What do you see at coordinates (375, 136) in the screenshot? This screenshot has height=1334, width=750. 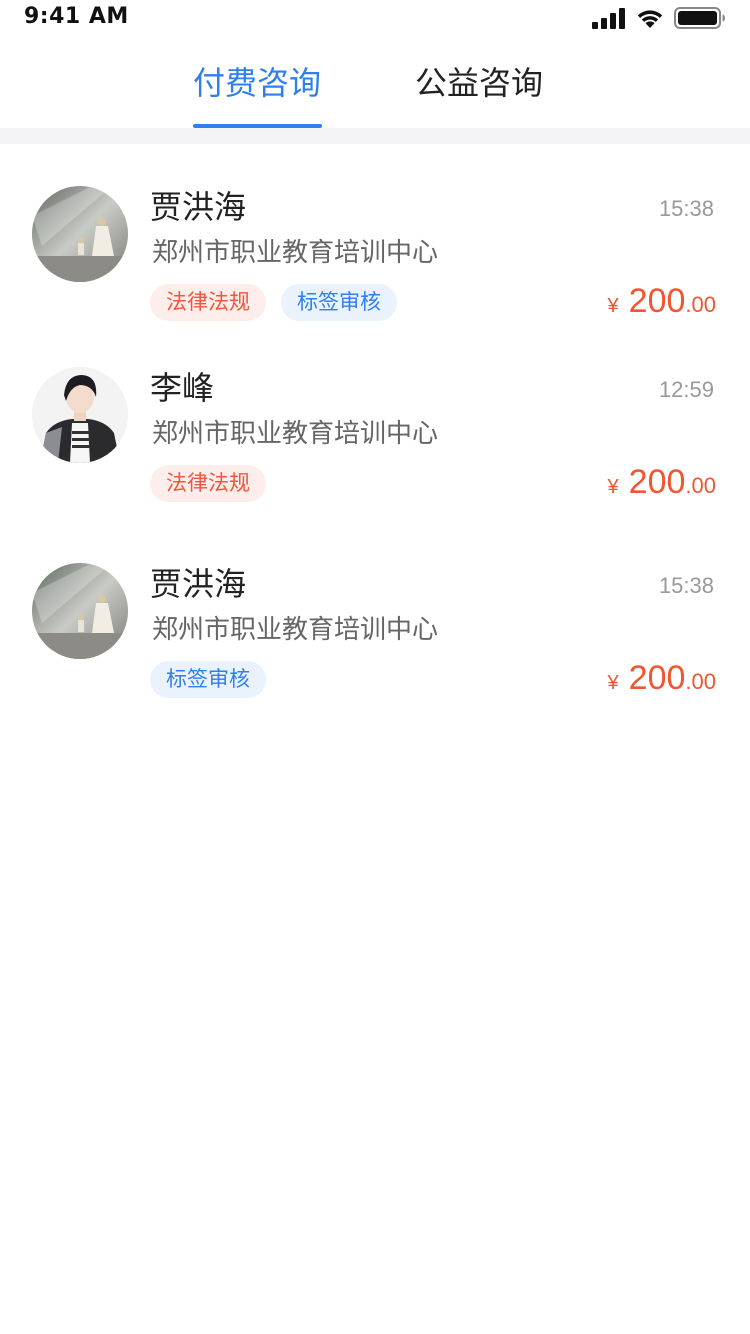 I see `section-divider` at bounding box center [375, 136].